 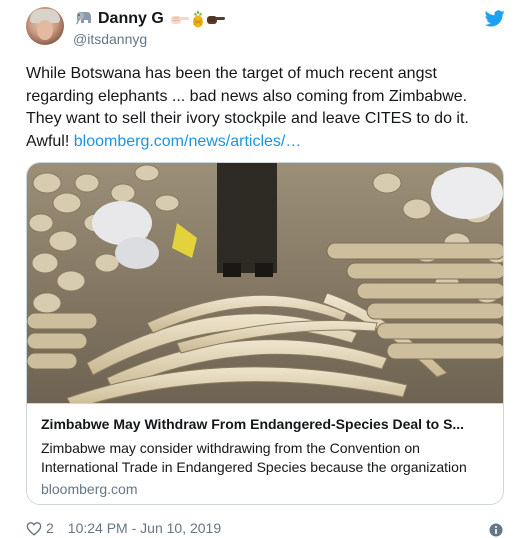 I want to click on avatar-face, so click(x=45, y=30).